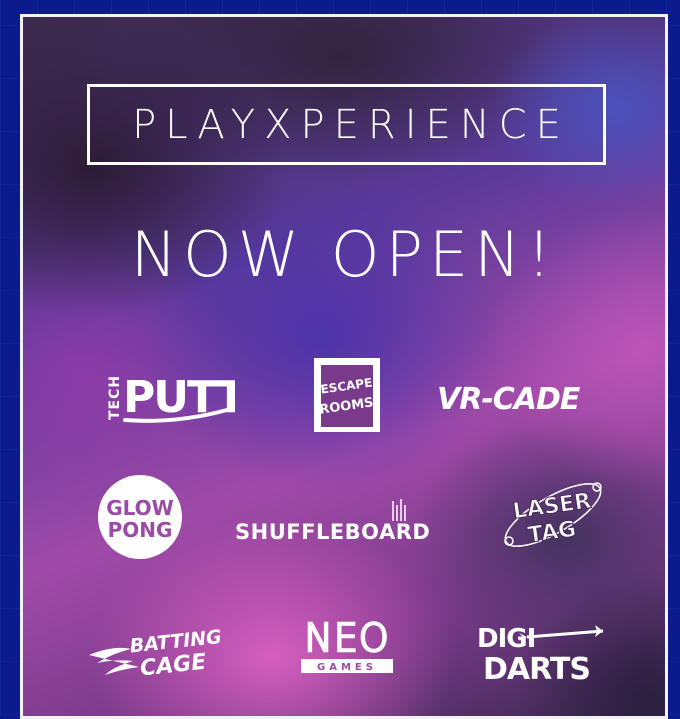 The width and height of the screenshot is (680, 719). What do you see at coordinates (509, 399) in the screenshot?
I see `vr-cade-text: VR-CADE` at bounding box center [509, 399].